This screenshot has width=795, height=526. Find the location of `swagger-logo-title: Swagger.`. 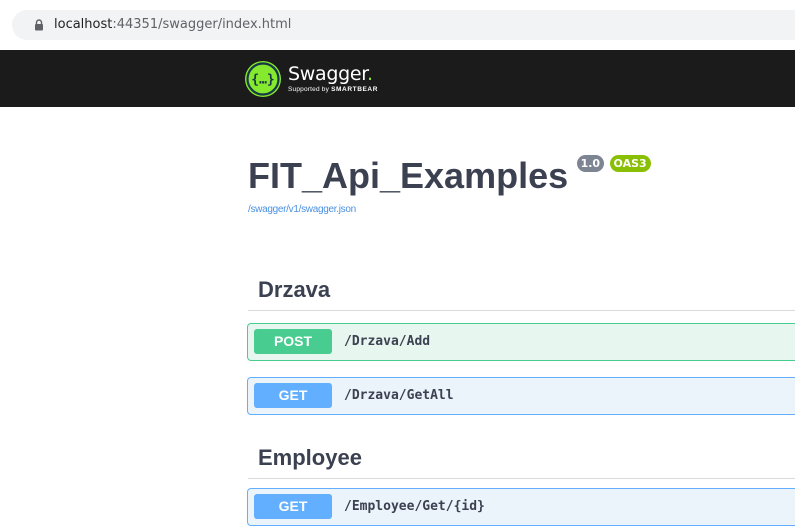

swagger-logo-title: Swagger. is located at coordinates (333, 73).